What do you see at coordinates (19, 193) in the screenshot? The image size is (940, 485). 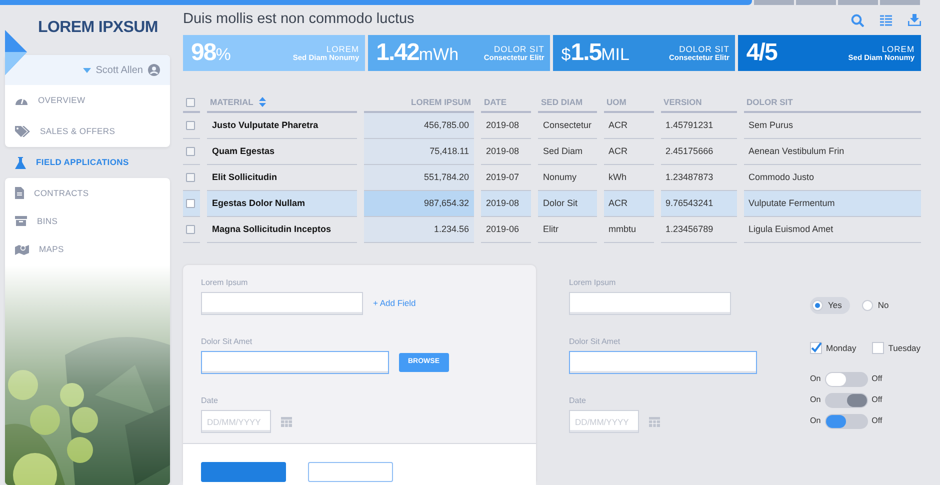 I see `document-icon` at bounding box center [19, 193].